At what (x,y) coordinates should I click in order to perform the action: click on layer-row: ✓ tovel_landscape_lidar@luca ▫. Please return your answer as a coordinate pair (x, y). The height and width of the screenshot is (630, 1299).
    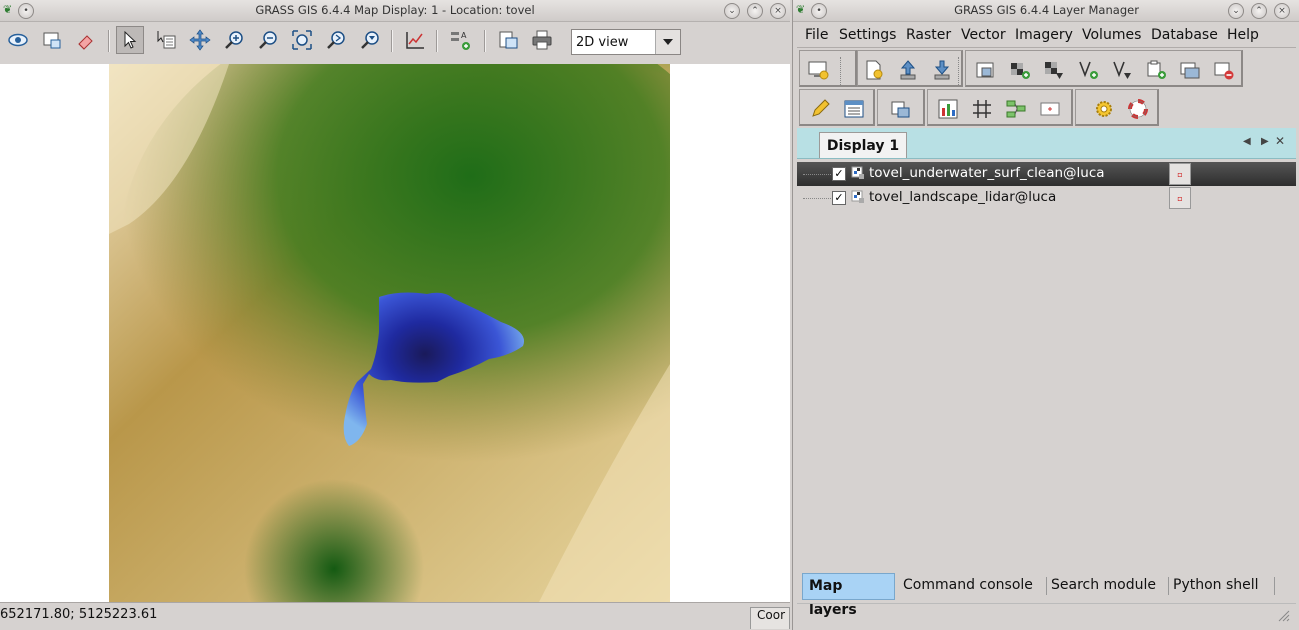
    Looking at the image, I should click on (1046, 198).